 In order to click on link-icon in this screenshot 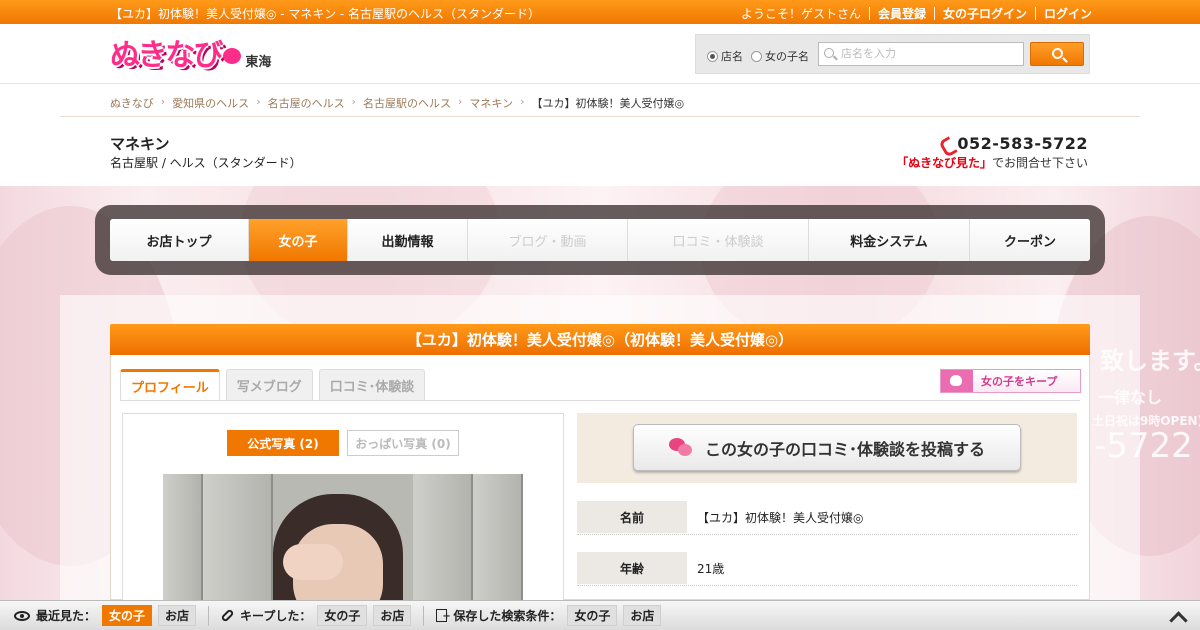, I will do `click(227, 615)`.